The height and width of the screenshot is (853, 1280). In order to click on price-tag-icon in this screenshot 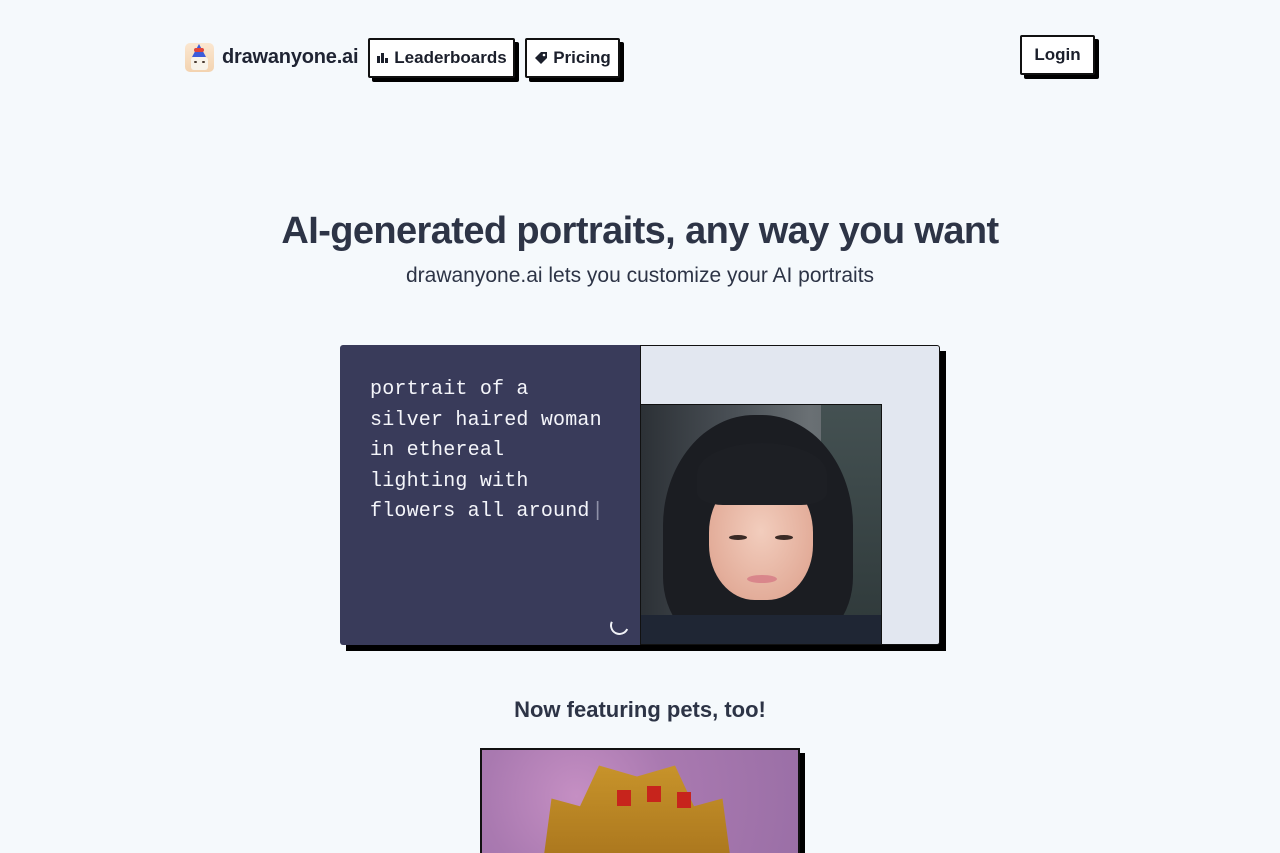, I will do `click(541, 58)`.